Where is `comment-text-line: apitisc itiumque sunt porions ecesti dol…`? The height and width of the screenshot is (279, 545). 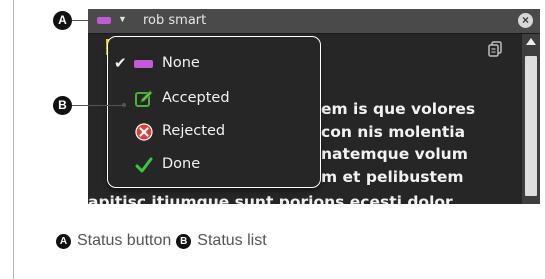
comment-text-line: apitisc itiumque sunt porions ecesti dol… is located at coordinates (270, 198).